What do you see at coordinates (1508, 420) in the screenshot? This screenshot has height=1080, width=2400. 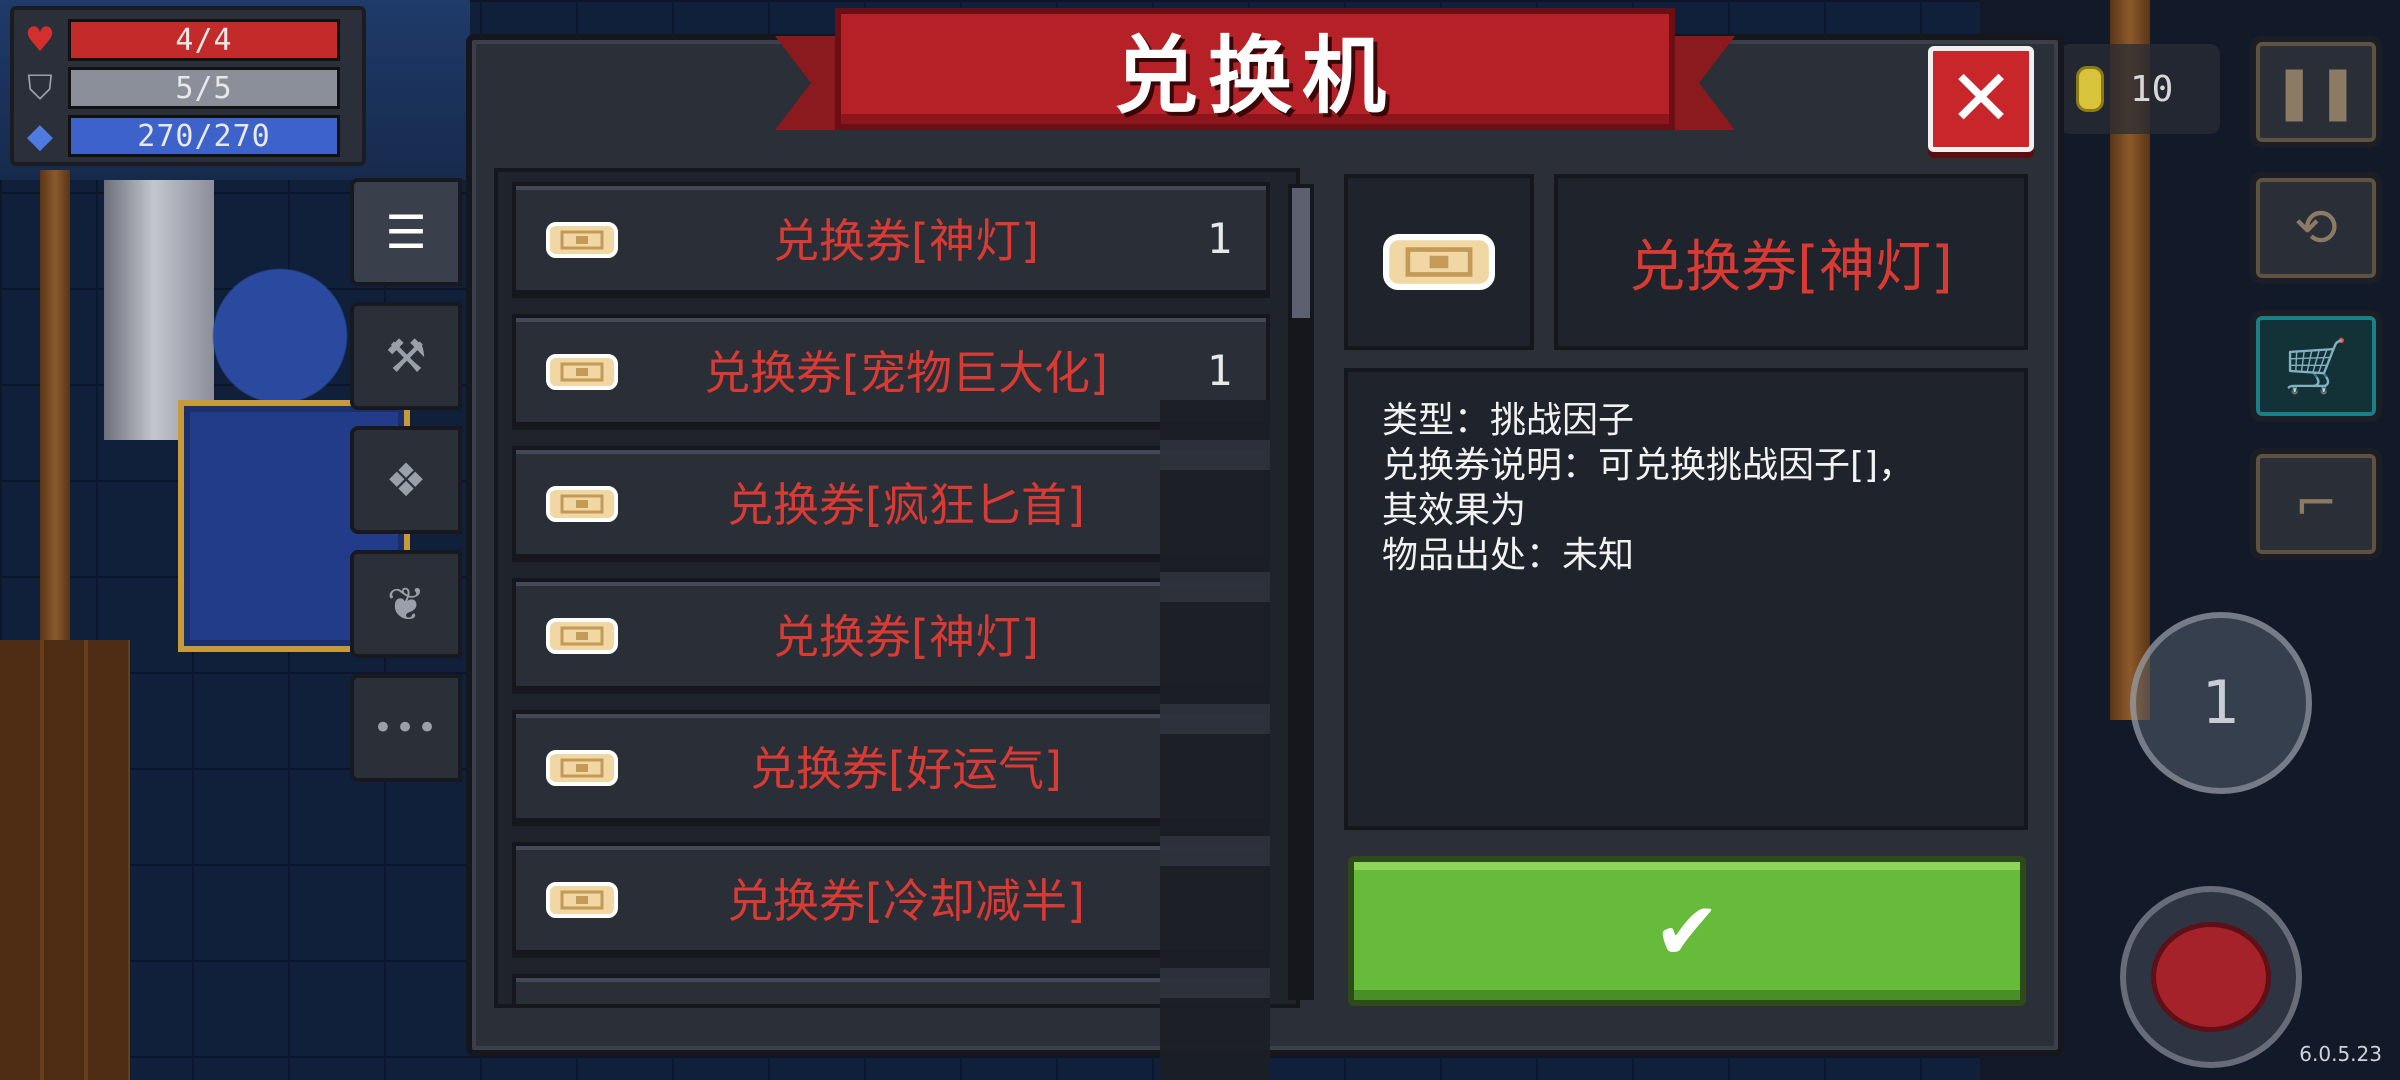 I see `item-type: 类型：挑战因子` at bounding box center [1508, 420].